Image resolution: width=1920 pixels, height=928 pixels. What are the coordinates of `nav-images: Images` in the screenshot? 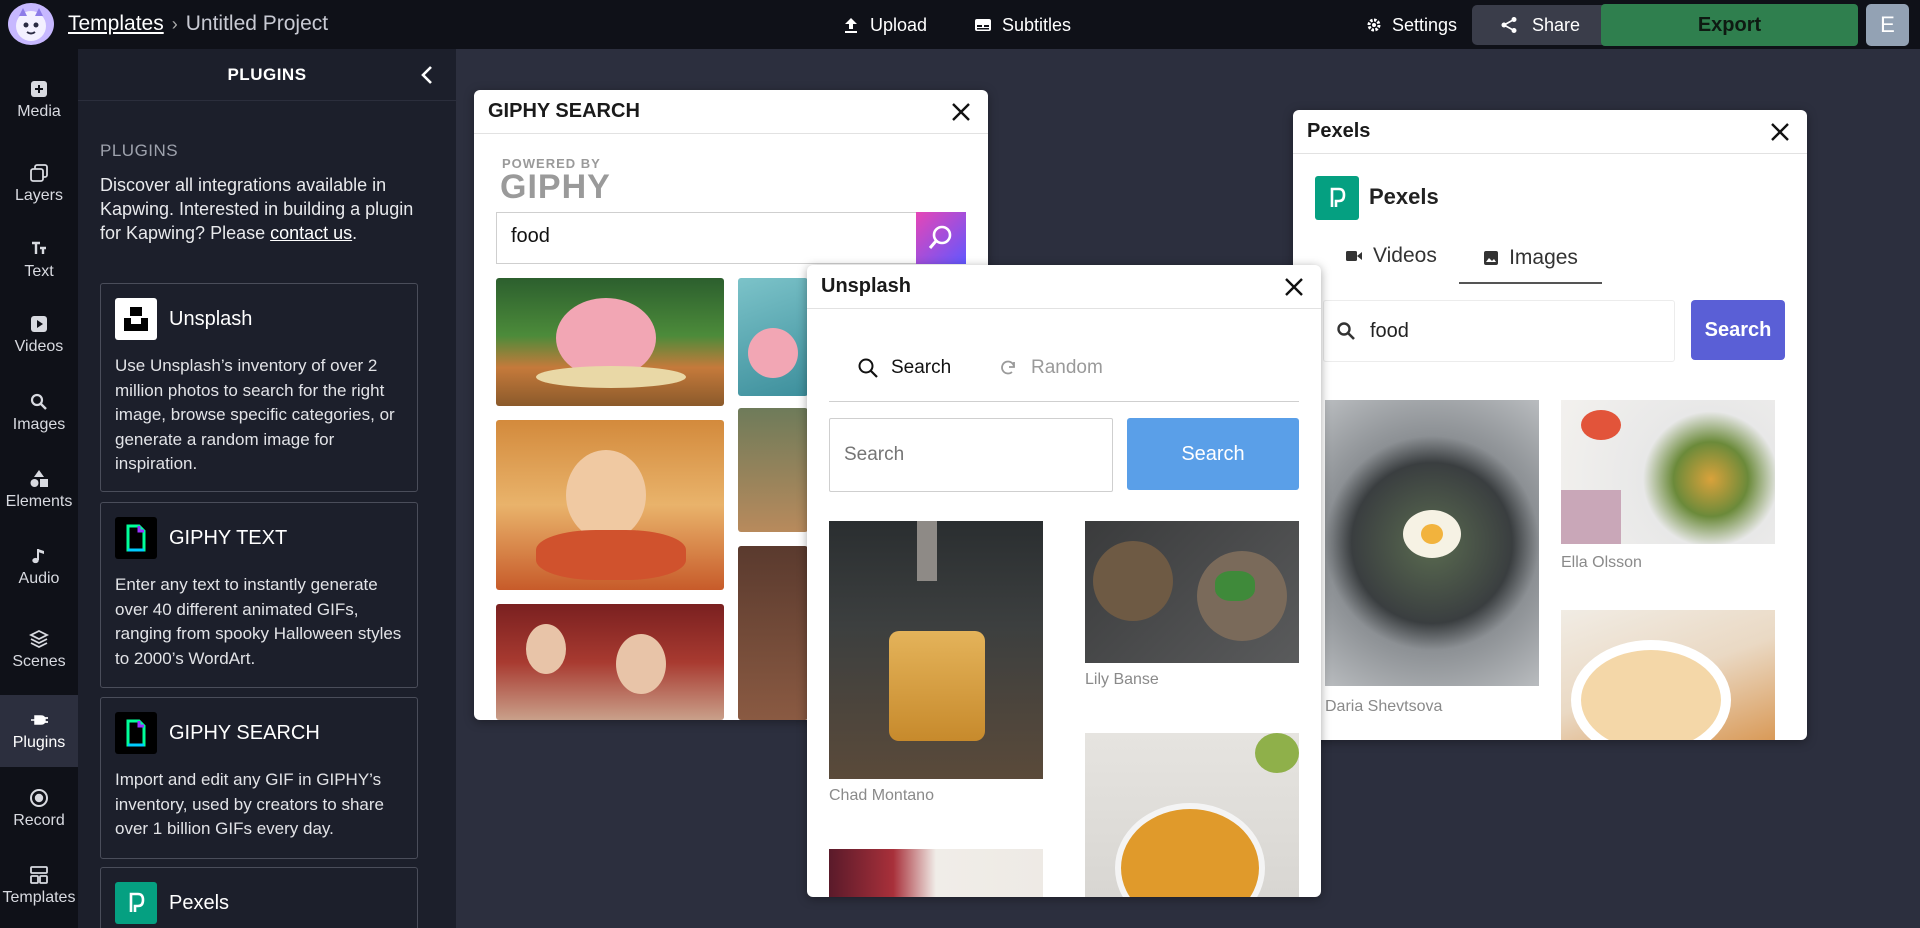 It's located at (39, 413).